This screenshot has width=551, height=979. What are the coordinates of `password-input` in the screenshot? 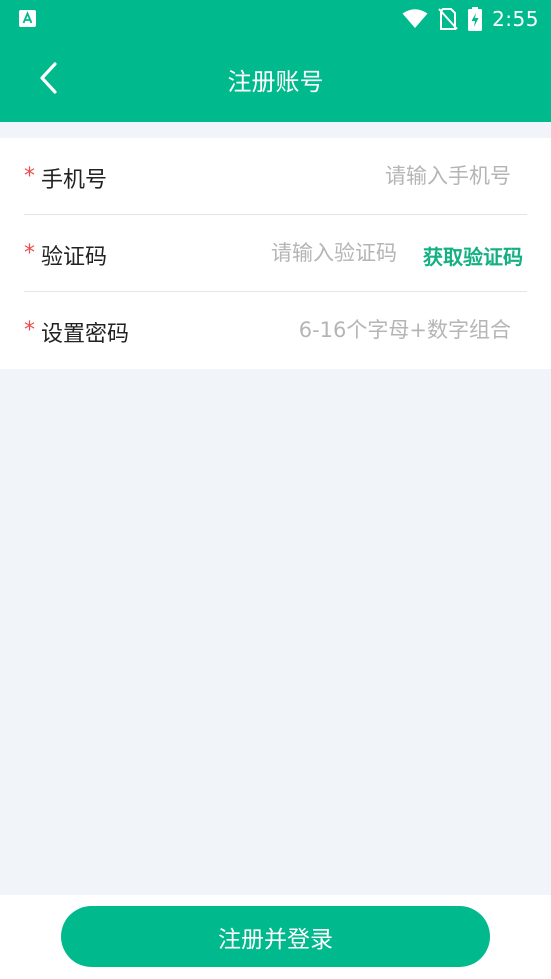 It's located at (361, 330).